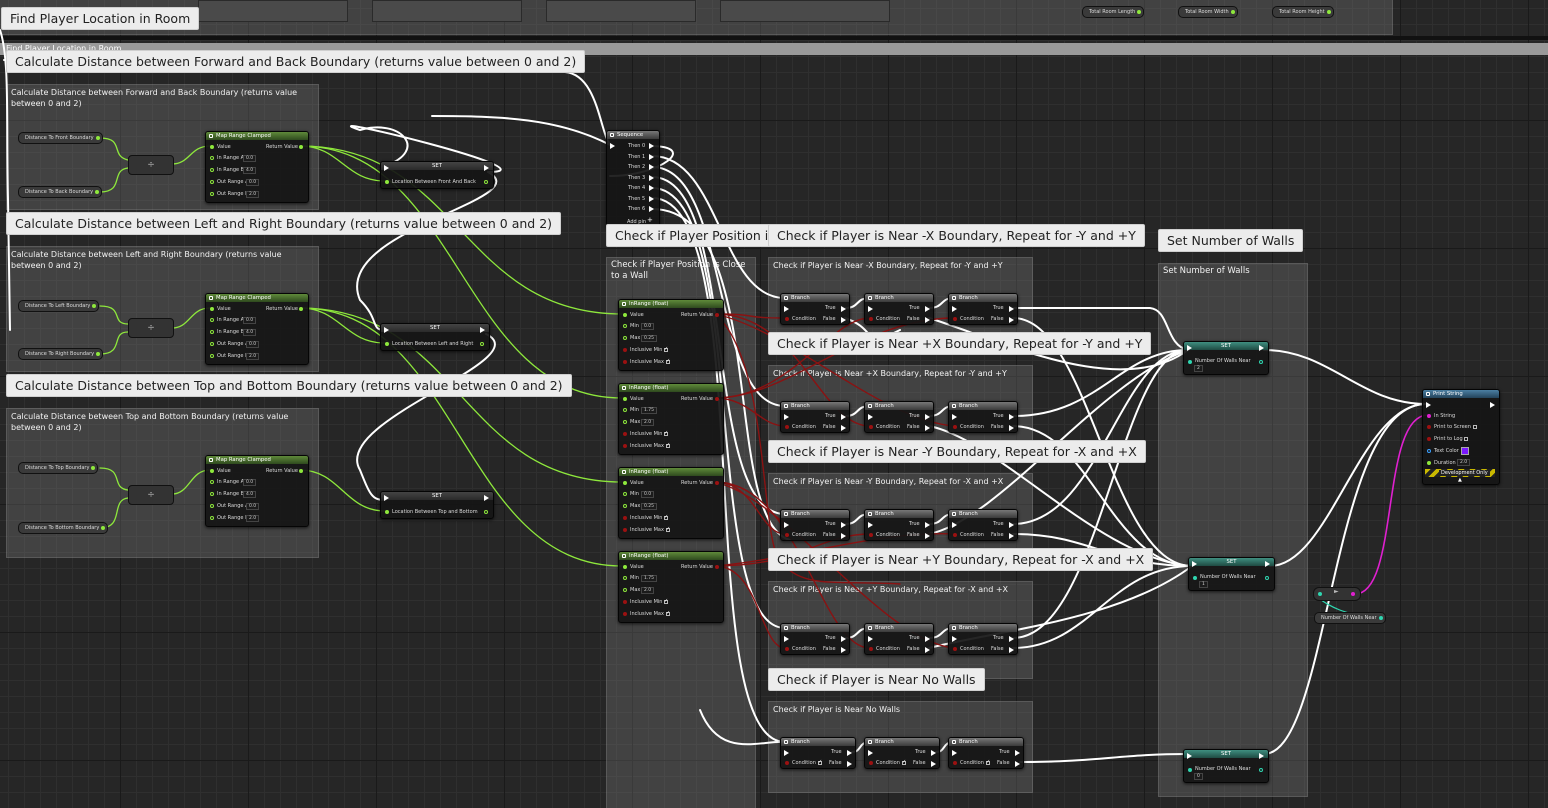 This screenshot has width=1548, height=808. What do you see at coordinates (648, 326) in the screenshot?
I see `min-value: 0.0` at bounding box center [648, 326].